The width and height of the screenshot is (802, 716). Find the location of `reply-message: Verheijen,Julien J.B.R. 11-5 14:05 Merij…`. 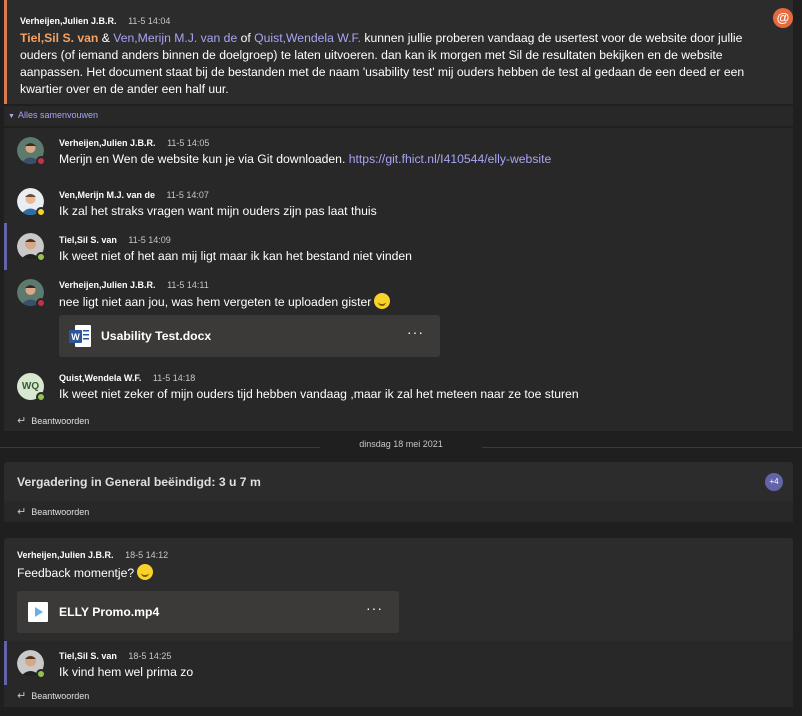

reply-message: Verheijen,Julien J.B.R. 11-5 14:05 Merij… is located at coordinates (398, 153).